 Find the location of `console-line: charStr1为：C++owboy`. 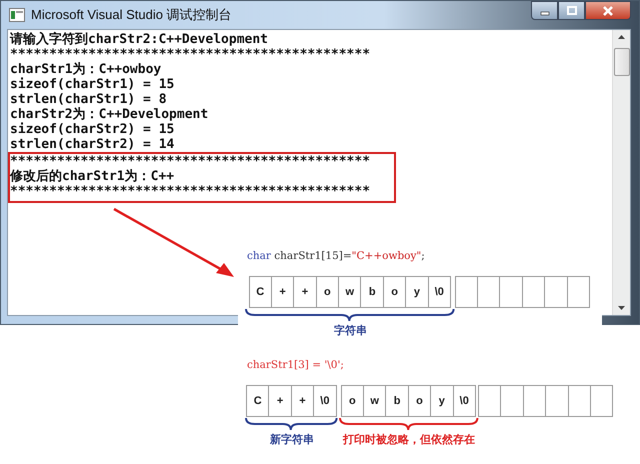

console-line: charStr1为：C++owboy is located at coordinates (86, 69).